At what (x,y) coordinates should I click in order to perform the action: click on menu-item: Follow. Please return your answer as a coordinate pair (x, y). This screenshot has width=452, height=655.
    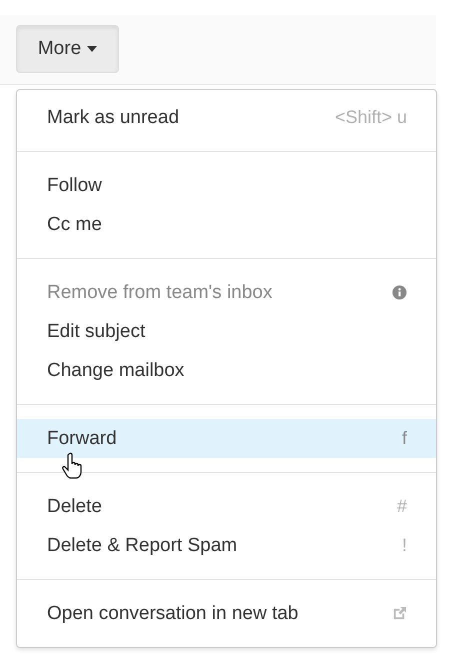
    Looking at the image, I should click on (226, 185).